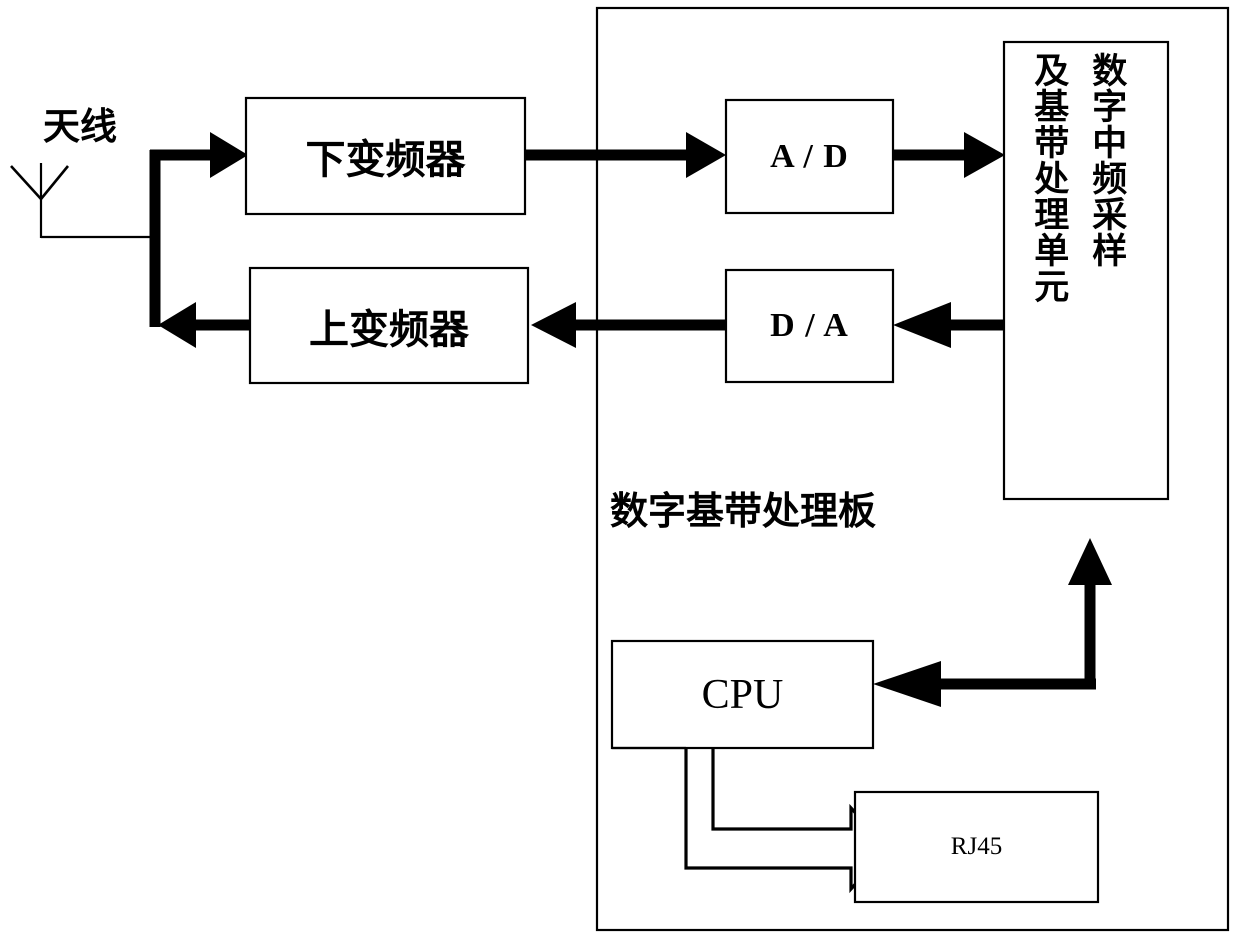 This screenshot has height=943, width=1240. What do you see at coordinates (203, 325) in the screenshot?
I see `edge-up-converter-to-antenna` at bounding box center [203, 325].